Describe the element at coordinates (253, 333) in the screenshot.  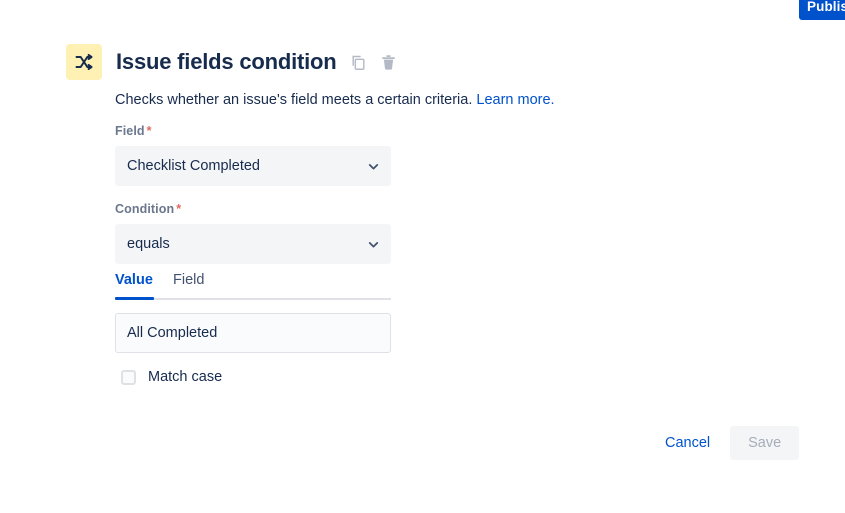
I see `value-input` at that location.